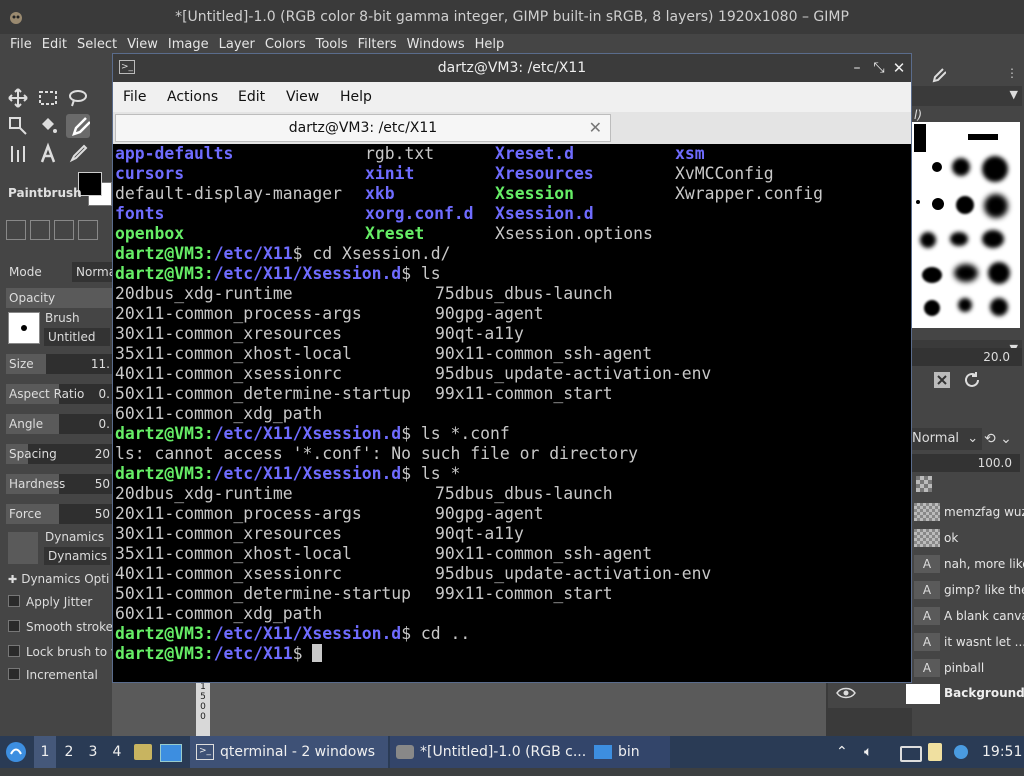 The image size is (1024, 776). I want to click on directory-entry: xkb, so click(380, 193).